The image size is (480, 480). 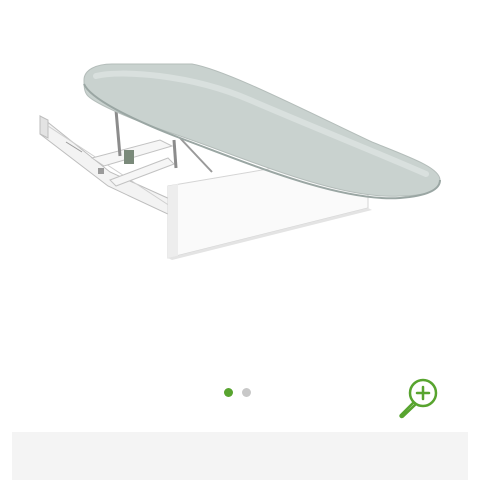 What do you see at coordinates (237, 392) in the screenshot?
I see `carousel-pagination` at bounding box center [237, 392].